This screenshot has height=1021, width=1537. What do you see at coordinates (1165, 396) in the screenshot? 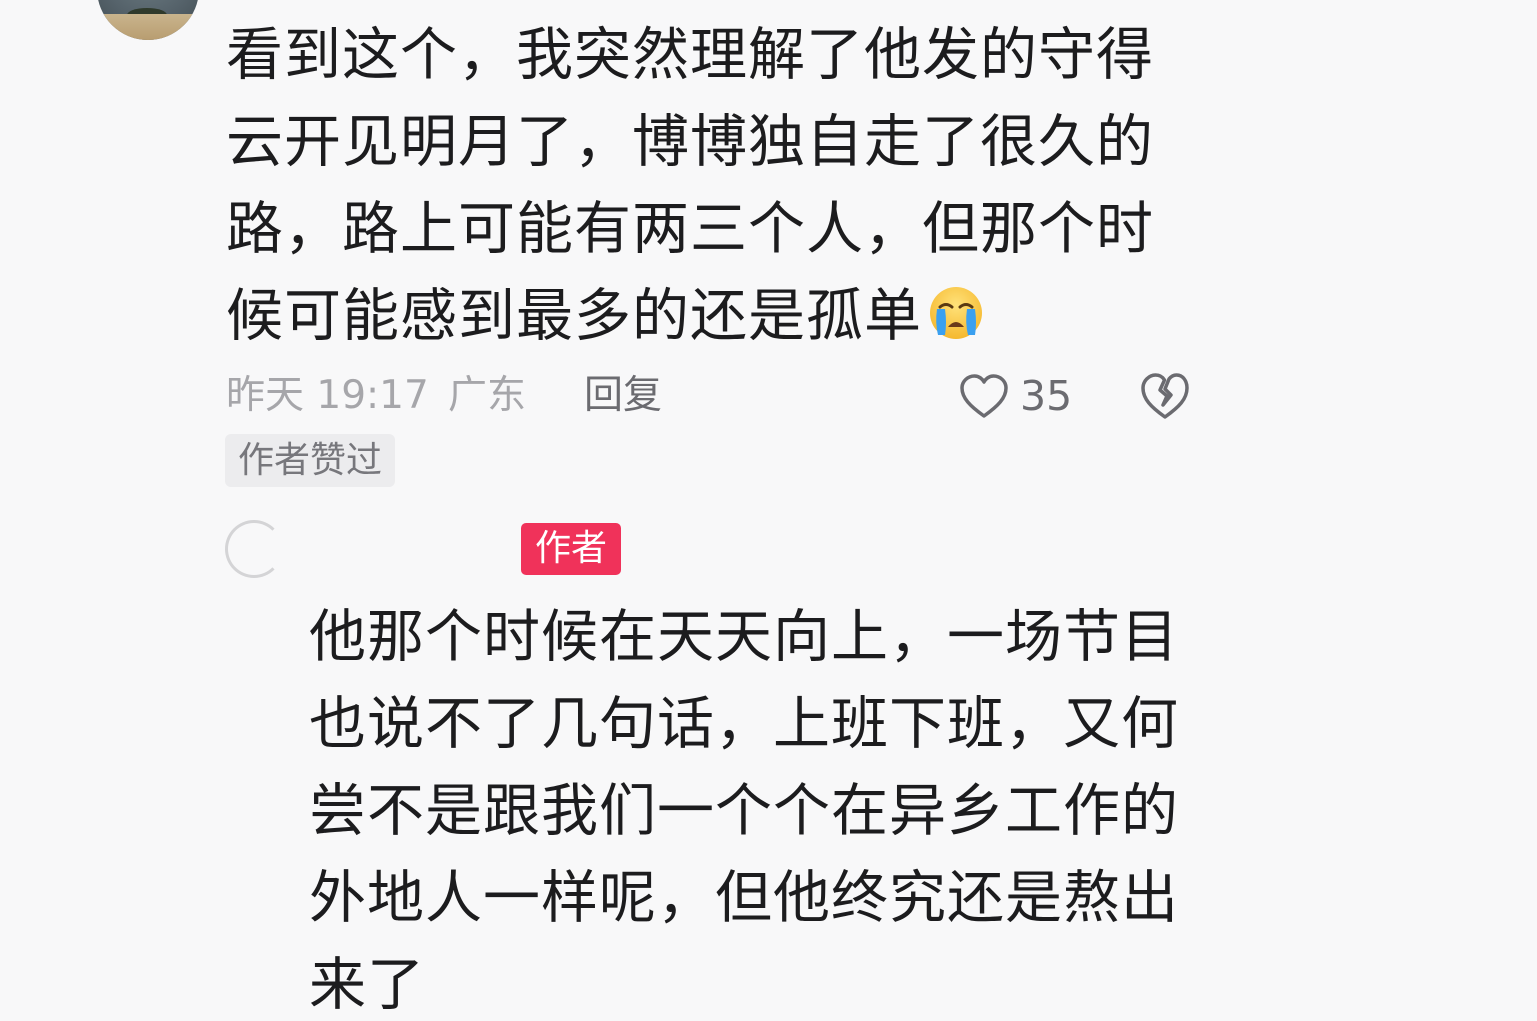
I see `broken-heart-icon` at bounding box center [1165, 396].